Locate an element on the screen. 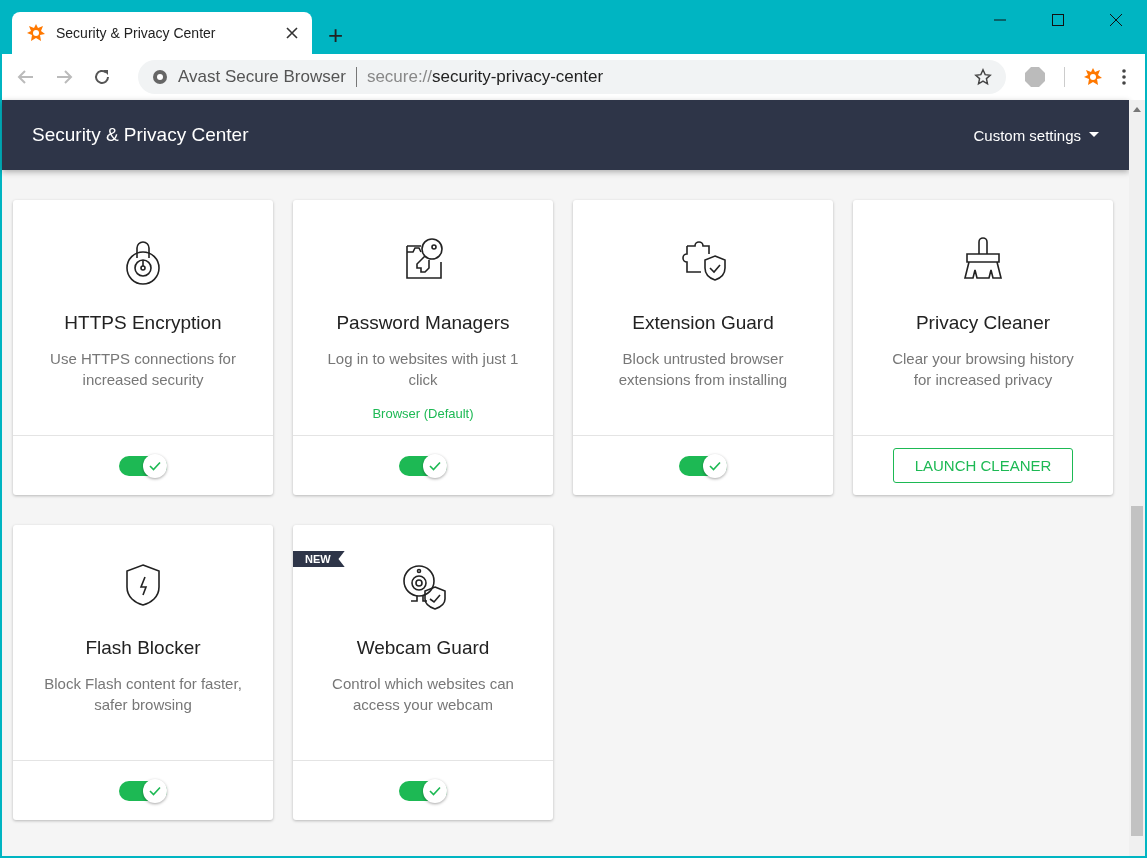 This screenshot has width=1147, height=858. card-description: Clear your browsing history for increased privacy is located at coordinates (983, 369).